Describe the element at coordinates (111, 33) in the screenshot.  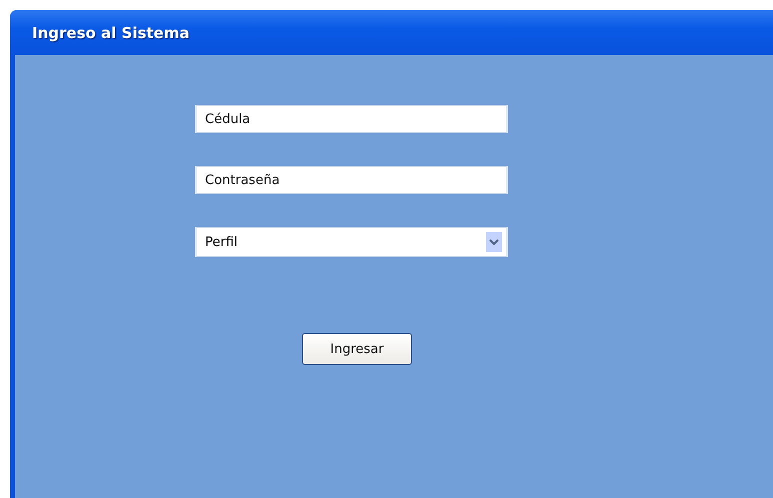
I see `window-title: Ingreso al Sistema` at that location.